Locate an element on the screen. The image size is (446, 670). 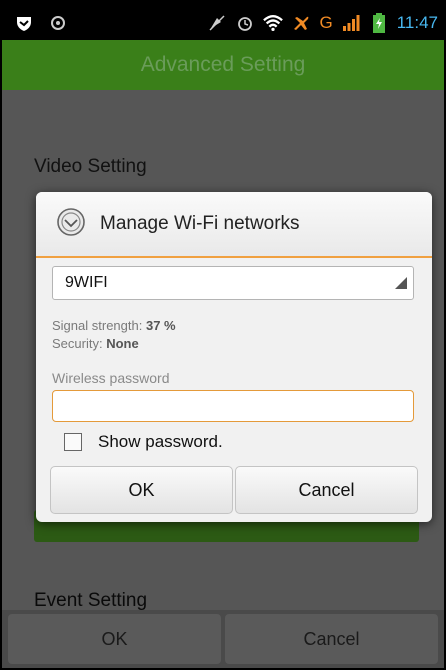
dialog-header: Manage Wi-Fi networks is located at coordinates (234, 225).